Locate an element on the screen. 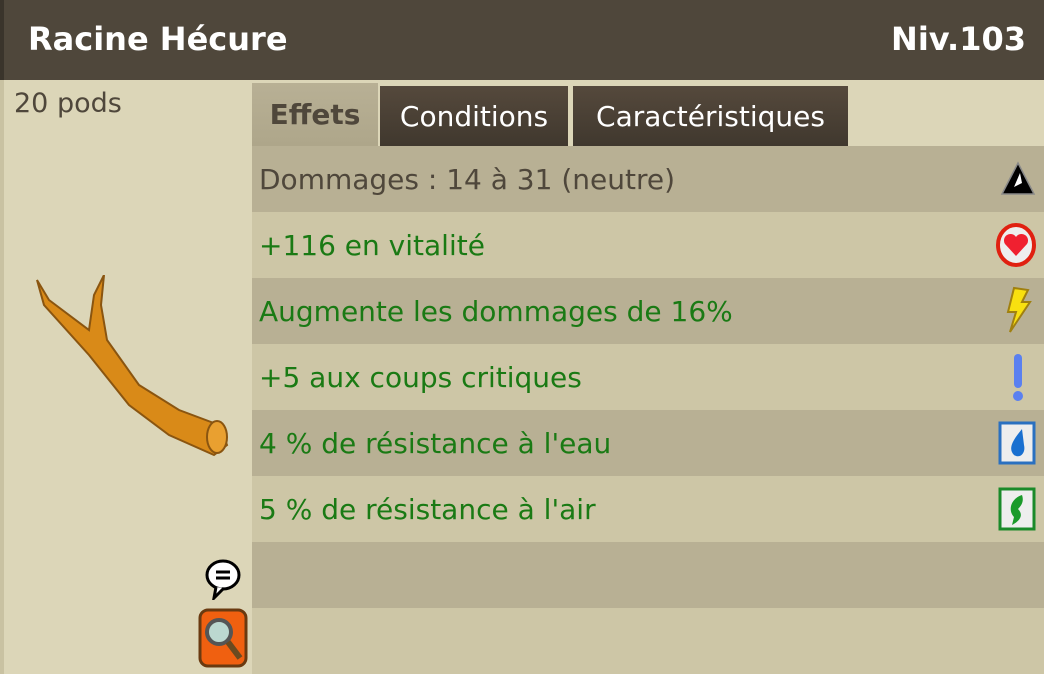  effect-text: 4 % de résistance à l'eau is located at coordinates (435, 443).